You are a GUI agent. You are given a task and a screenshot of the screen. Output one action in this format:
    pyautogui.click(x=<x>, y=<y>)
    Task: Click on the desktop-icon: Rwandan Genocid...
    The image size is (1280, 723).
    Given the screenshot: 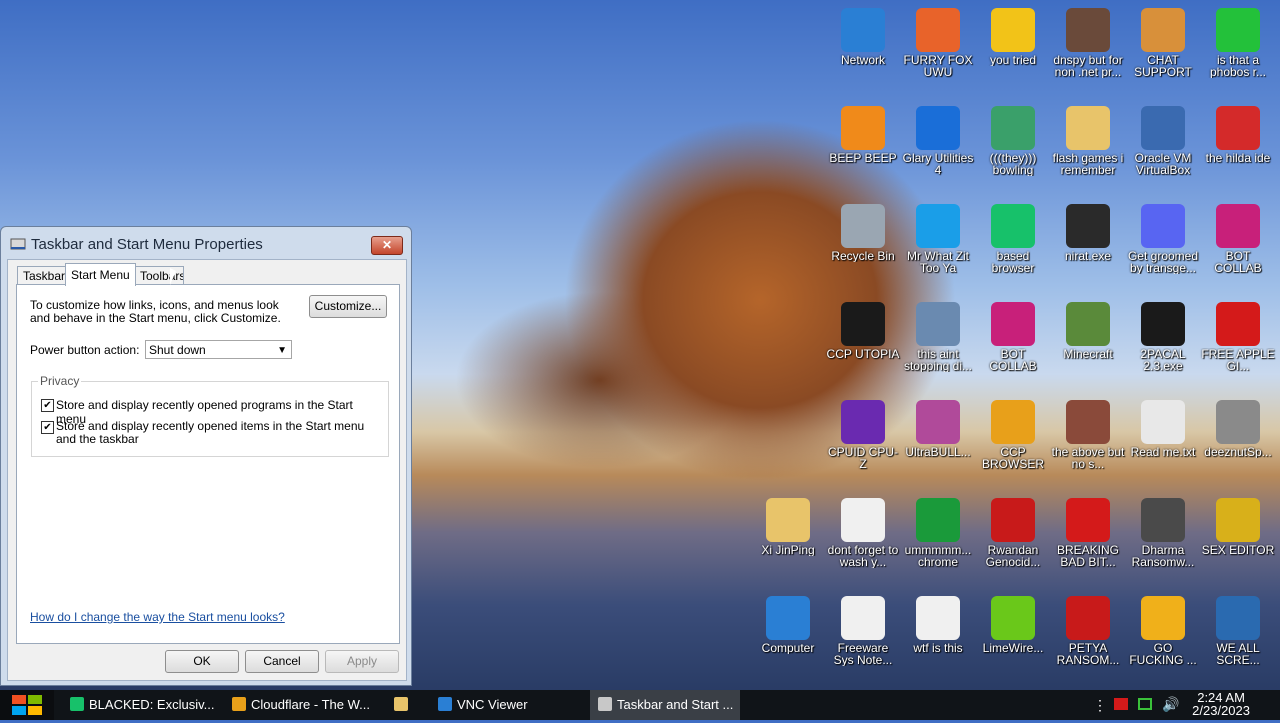 What is the action you would take?
    pyautogui.click(x=1013, y=540)
    